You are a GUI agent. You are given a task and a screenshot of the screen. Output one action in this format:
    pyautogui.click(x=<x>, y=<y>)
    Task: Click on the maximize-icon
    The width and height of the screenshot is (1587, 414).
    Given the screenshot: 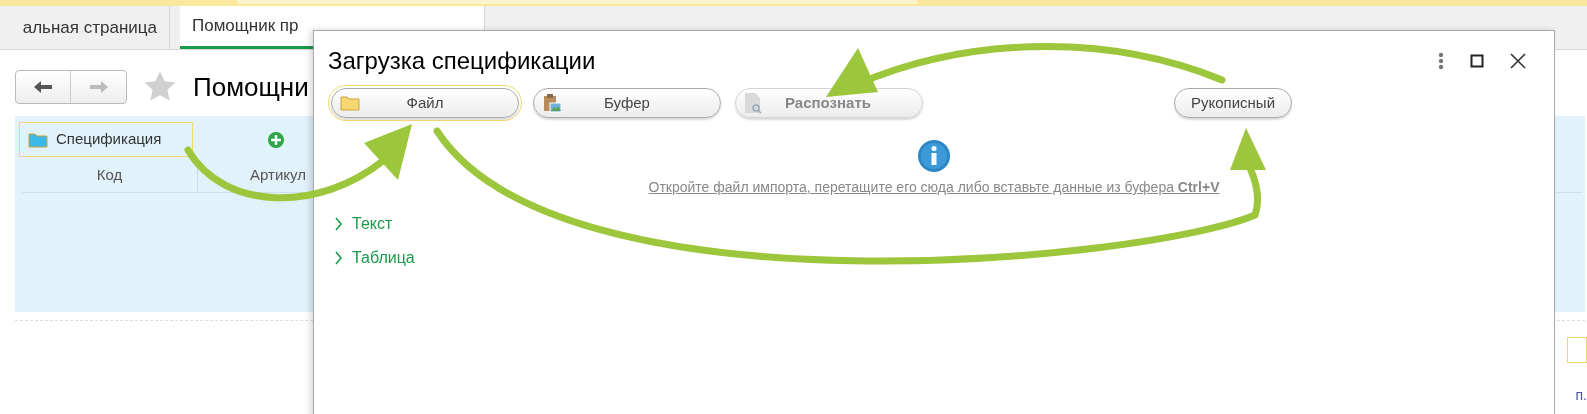 What is the action you would take?
    pyautogui.click(x=1477, y=61)
    